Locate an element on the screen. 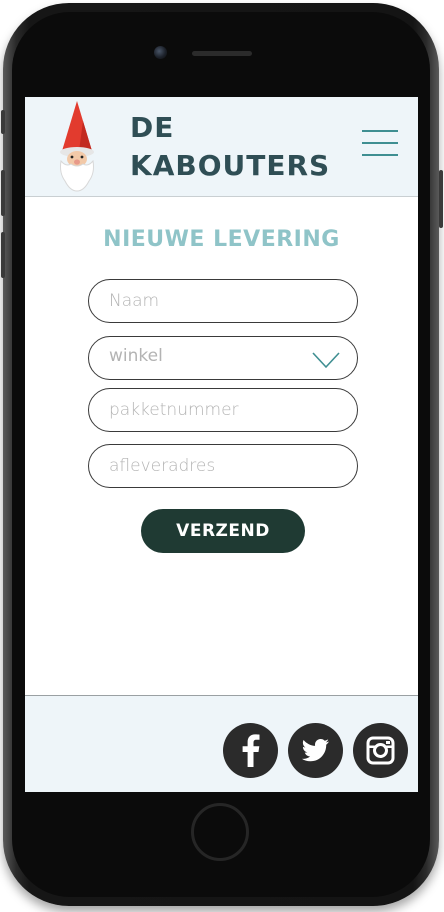 This screenshot has height=912, width=444. hamburger-menu-button is located at coordinates (381, 143).